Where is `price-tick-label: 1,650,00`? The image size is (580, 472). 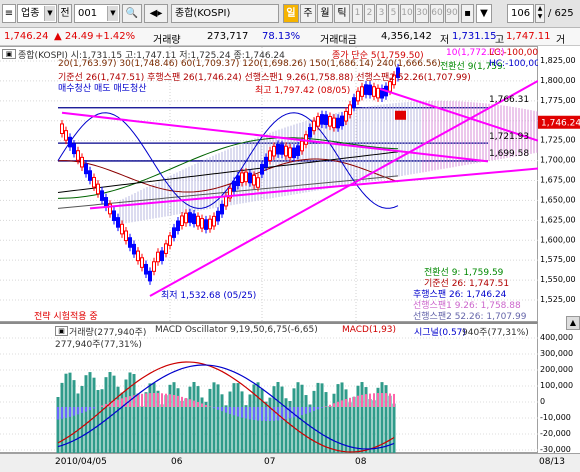
price-tick-label: 1,650,00 is located at coordinates (558, 199).